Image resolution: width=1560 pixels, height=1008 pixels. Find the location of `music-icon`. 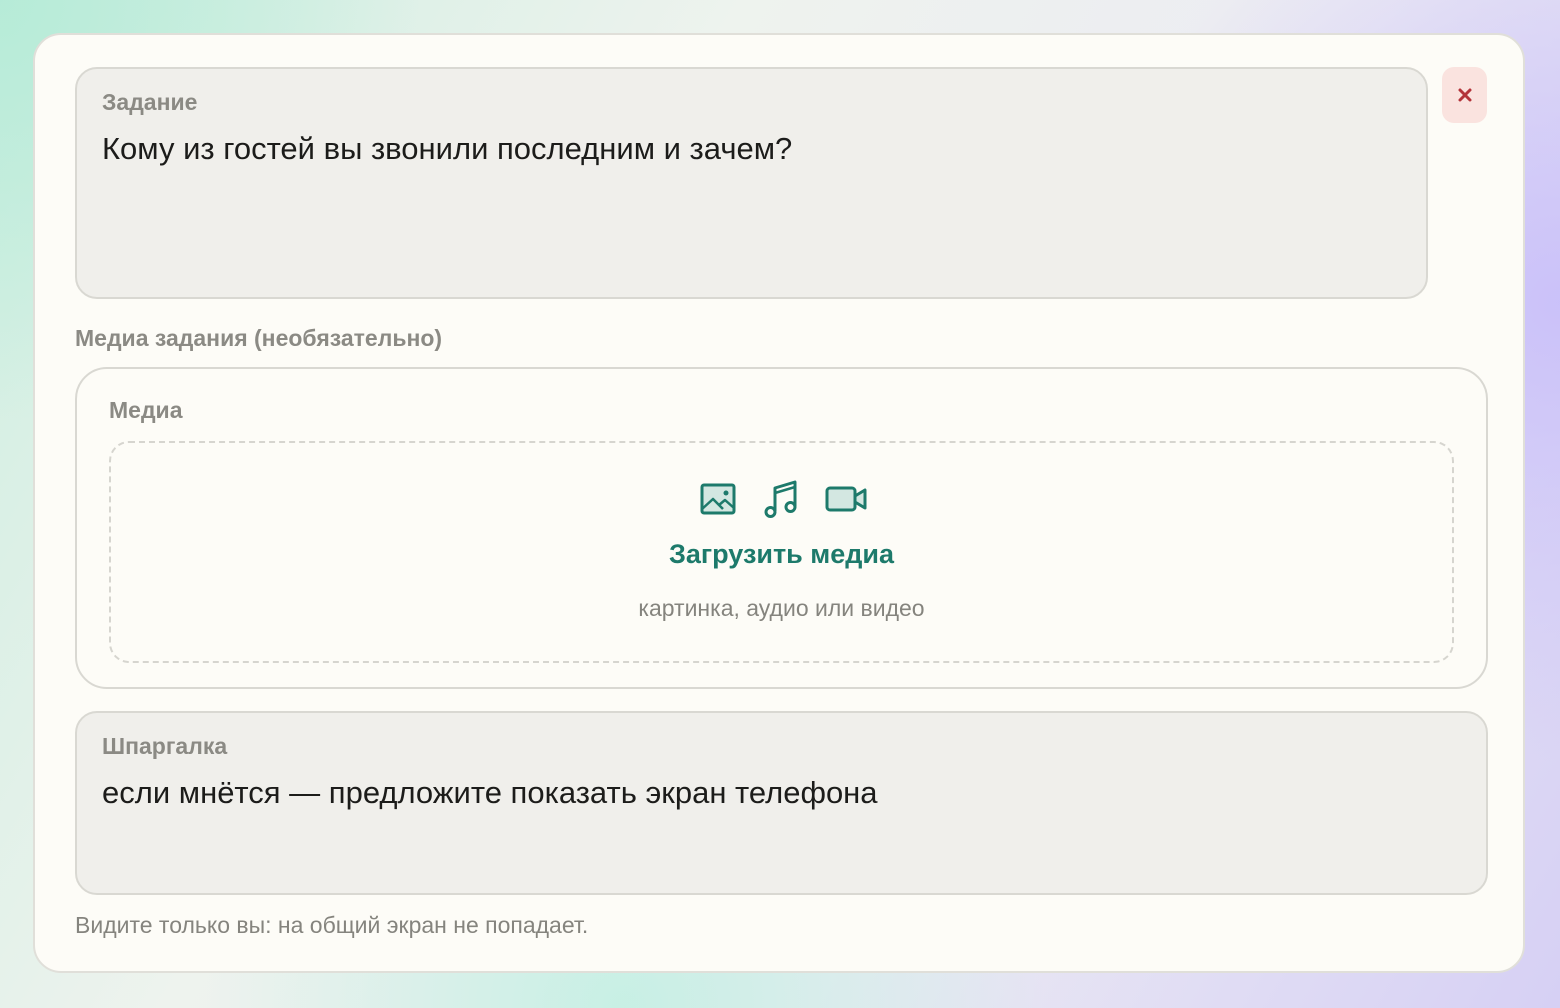

music-icon is located at coordinates (780, 499).